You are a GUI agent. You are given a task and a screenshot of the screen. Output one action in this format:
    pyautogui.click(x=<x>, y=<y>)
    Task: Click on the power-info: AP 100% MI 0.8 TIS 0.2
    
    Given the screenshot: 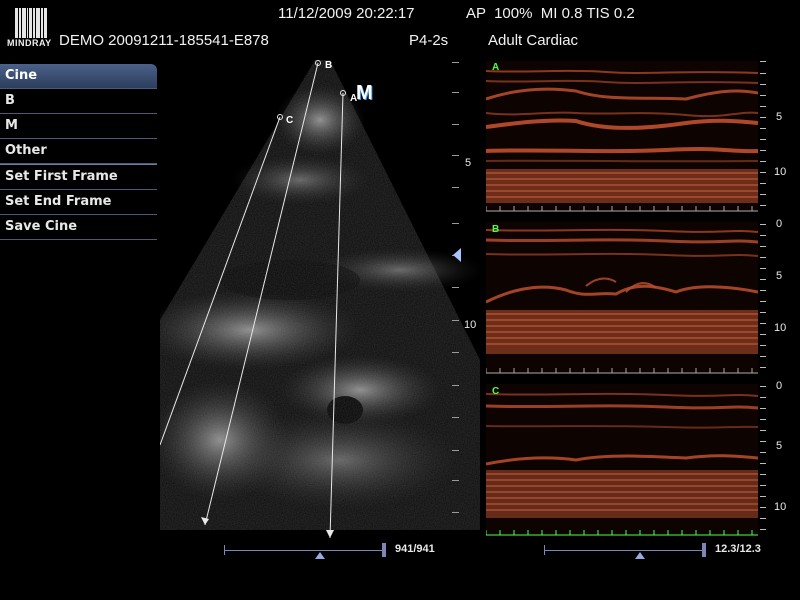 What is the action you would take?
    pyautogui.click(x=550, y=13)
    